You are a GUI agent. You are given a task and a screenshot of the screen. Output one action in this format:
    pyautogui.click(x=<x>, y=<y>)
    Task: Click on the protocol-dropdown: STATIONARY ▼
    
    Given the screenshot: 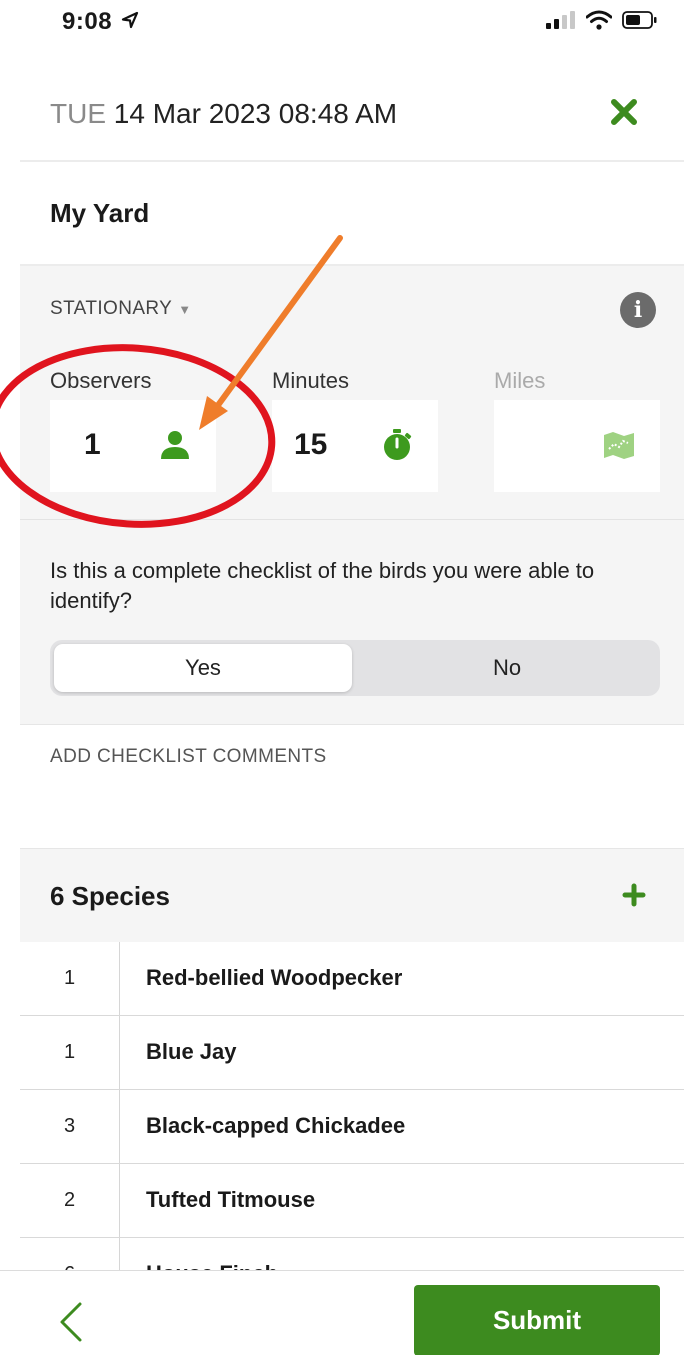 What is the action you would take?
    pyautogui.click(x=121, y=309)
    